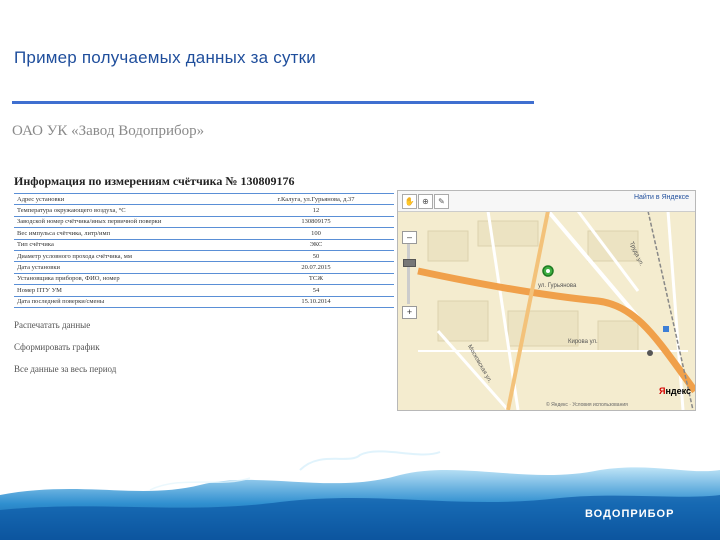  I want to click on zoom-control: – +, so click(409, 275).